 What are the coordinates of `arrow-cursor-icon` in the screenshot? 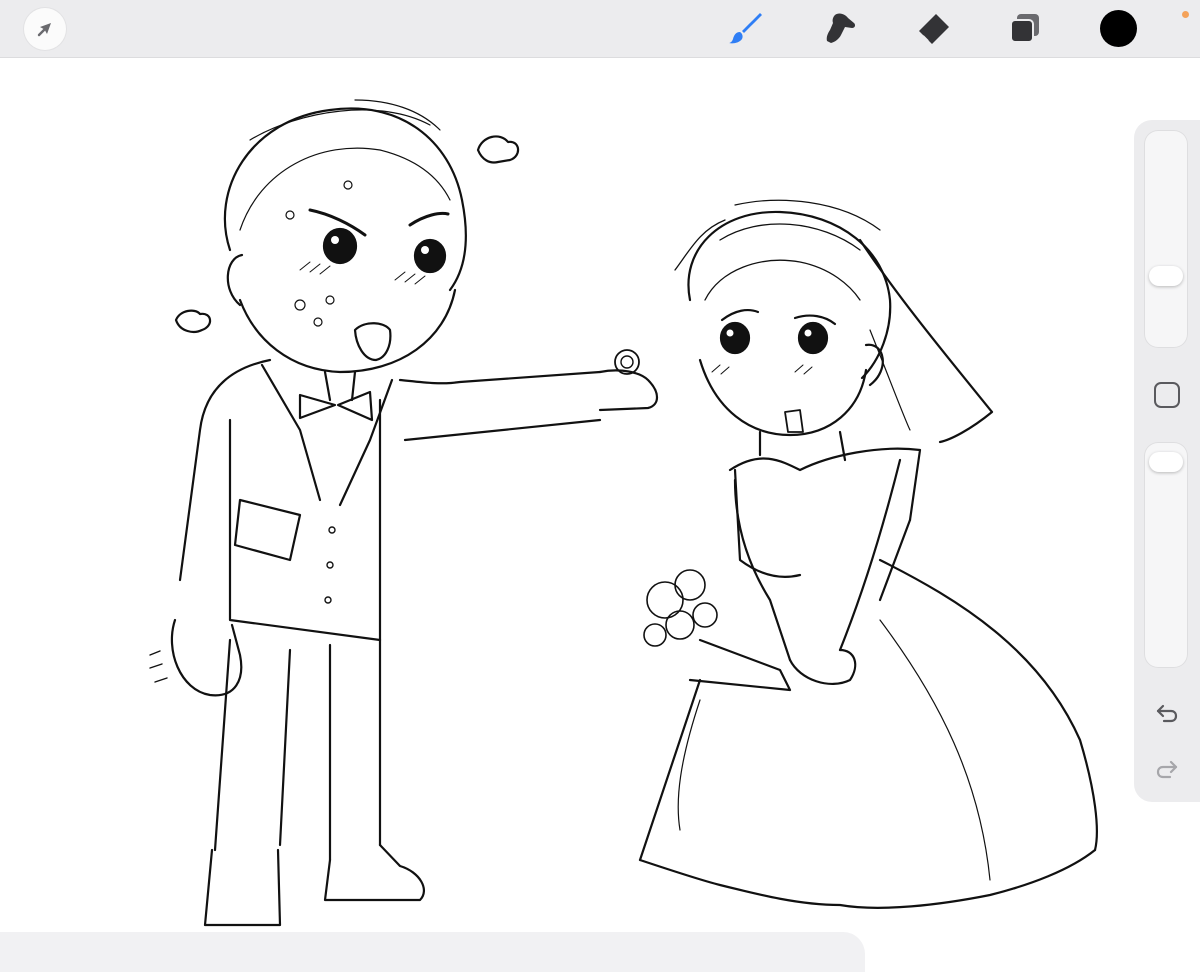 It's located at (44, 30).